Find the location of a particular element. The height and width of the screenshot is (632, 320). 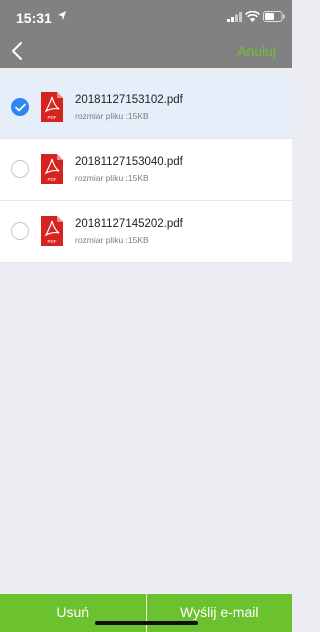

home-indicator is located at coordinates (146, 623).